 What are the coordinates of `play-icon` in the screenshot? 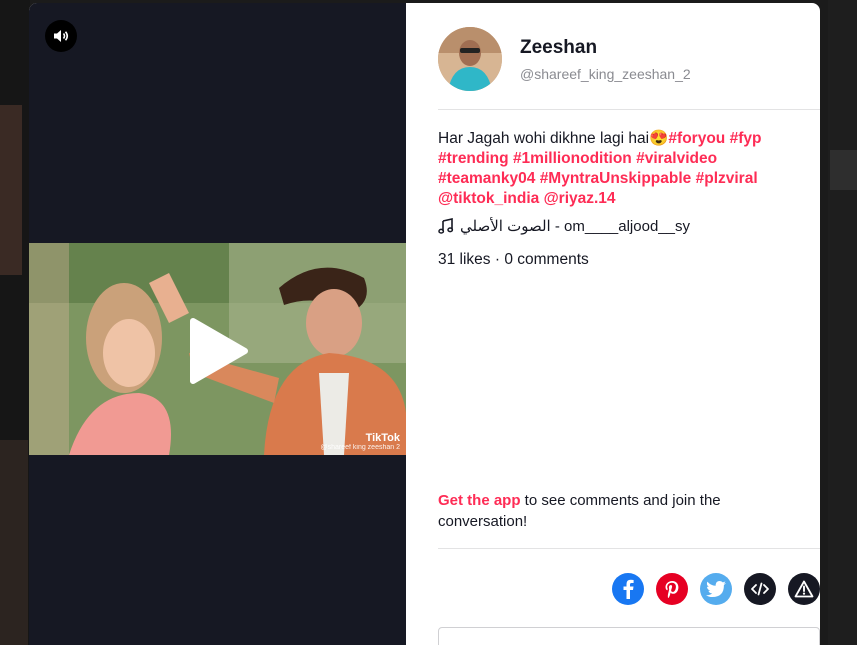 It's located at (218, 351).